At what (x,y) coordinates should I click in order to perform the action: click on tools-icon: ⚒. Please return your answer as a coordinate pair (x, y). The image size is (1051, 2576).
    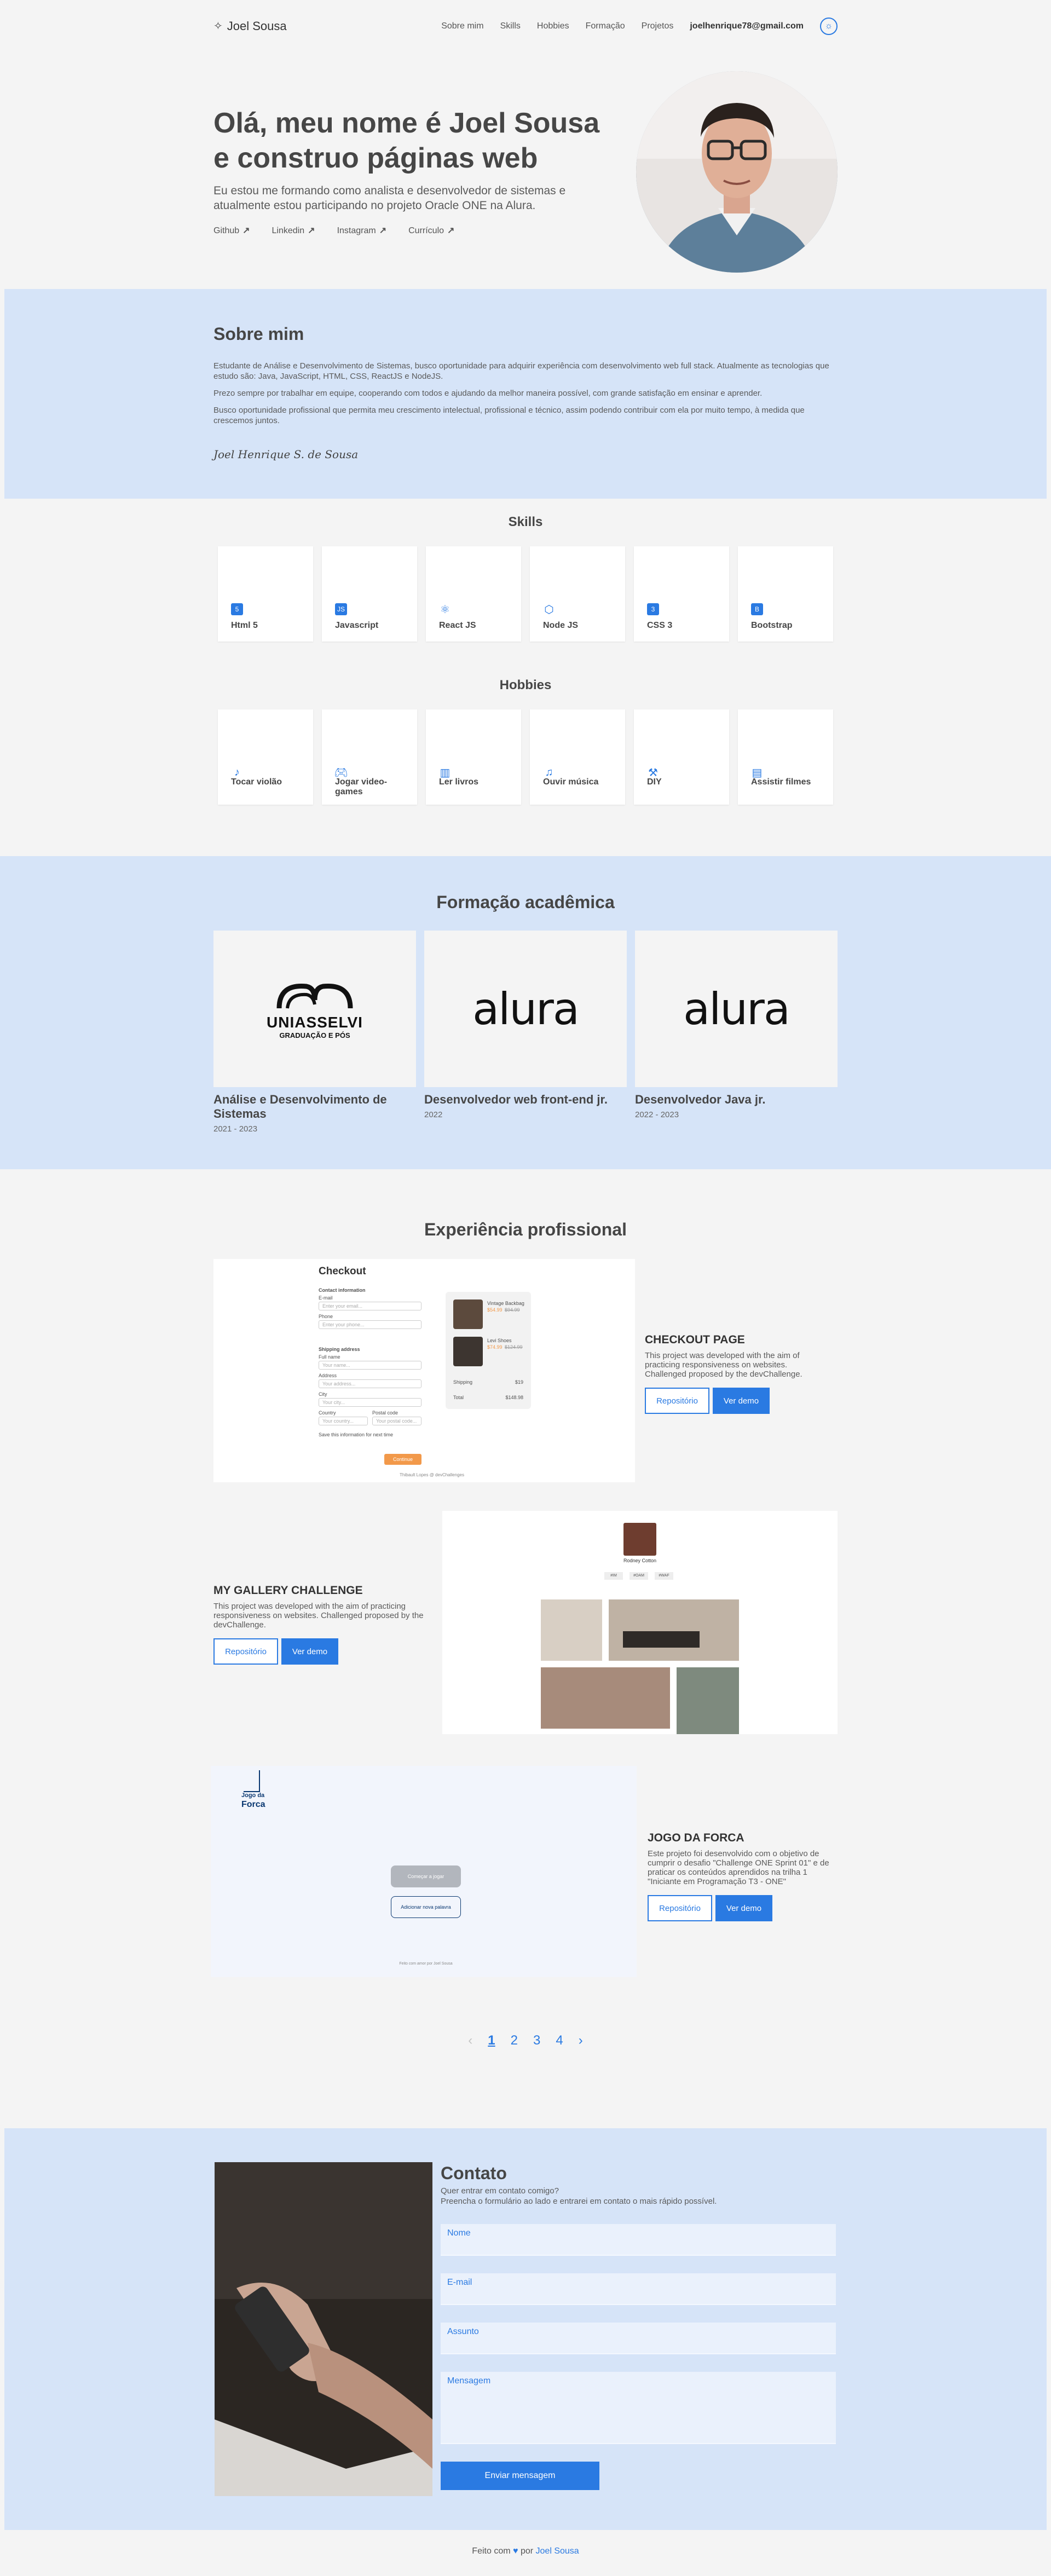
    Looking at the image, I should click on (653, 772).